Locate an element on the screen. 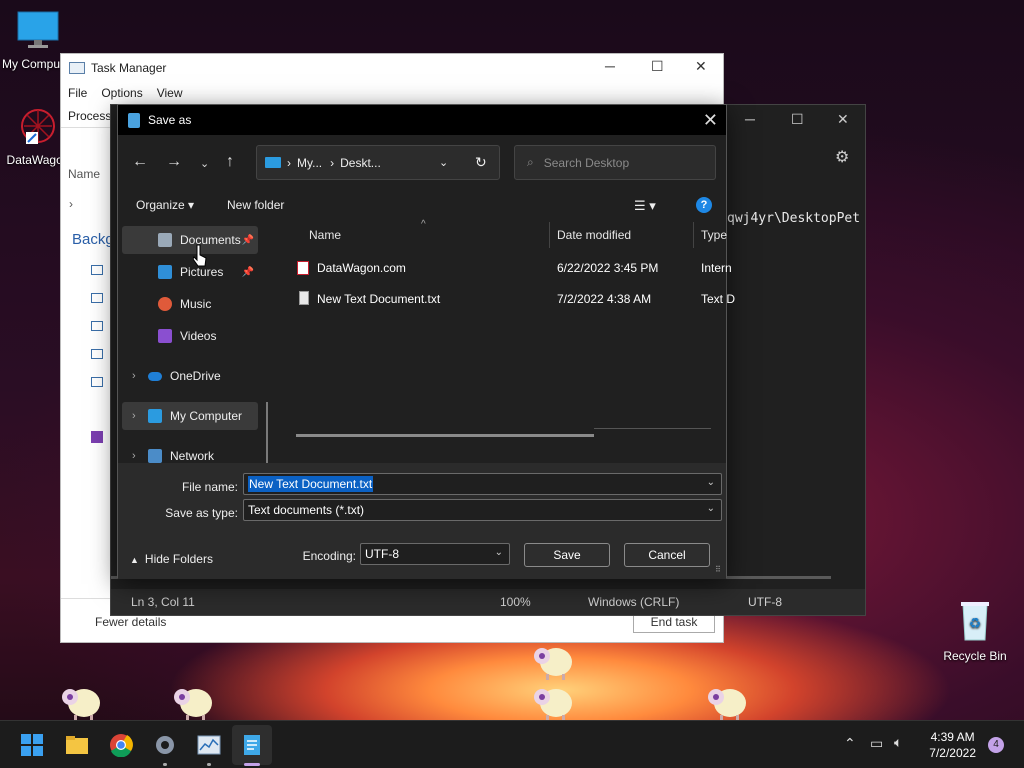 This screenshot has width=1024, height=768. menu-options: Options is located at coordinates (121, 93).